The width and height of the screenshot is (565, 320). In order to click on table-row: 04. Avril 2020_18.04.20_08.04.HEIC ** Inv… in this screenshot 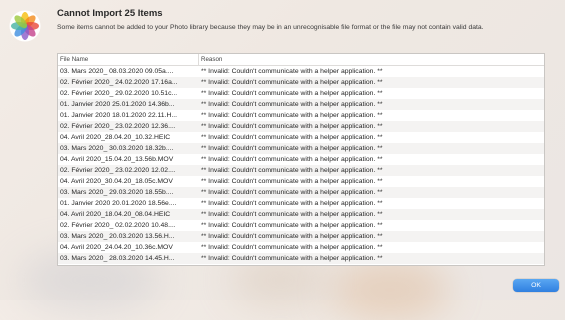, I will do `click(301, 214)`.